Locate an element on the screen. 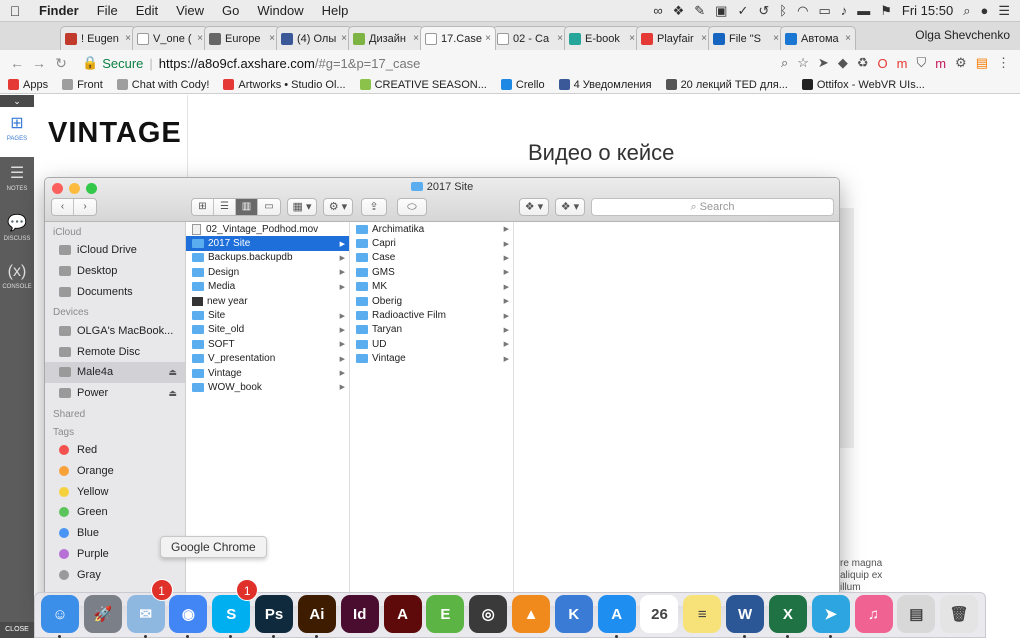 This screenshot has height=638, width=1020. bookmark-item: 4 Уведомления is located at coordinates (605, 85).